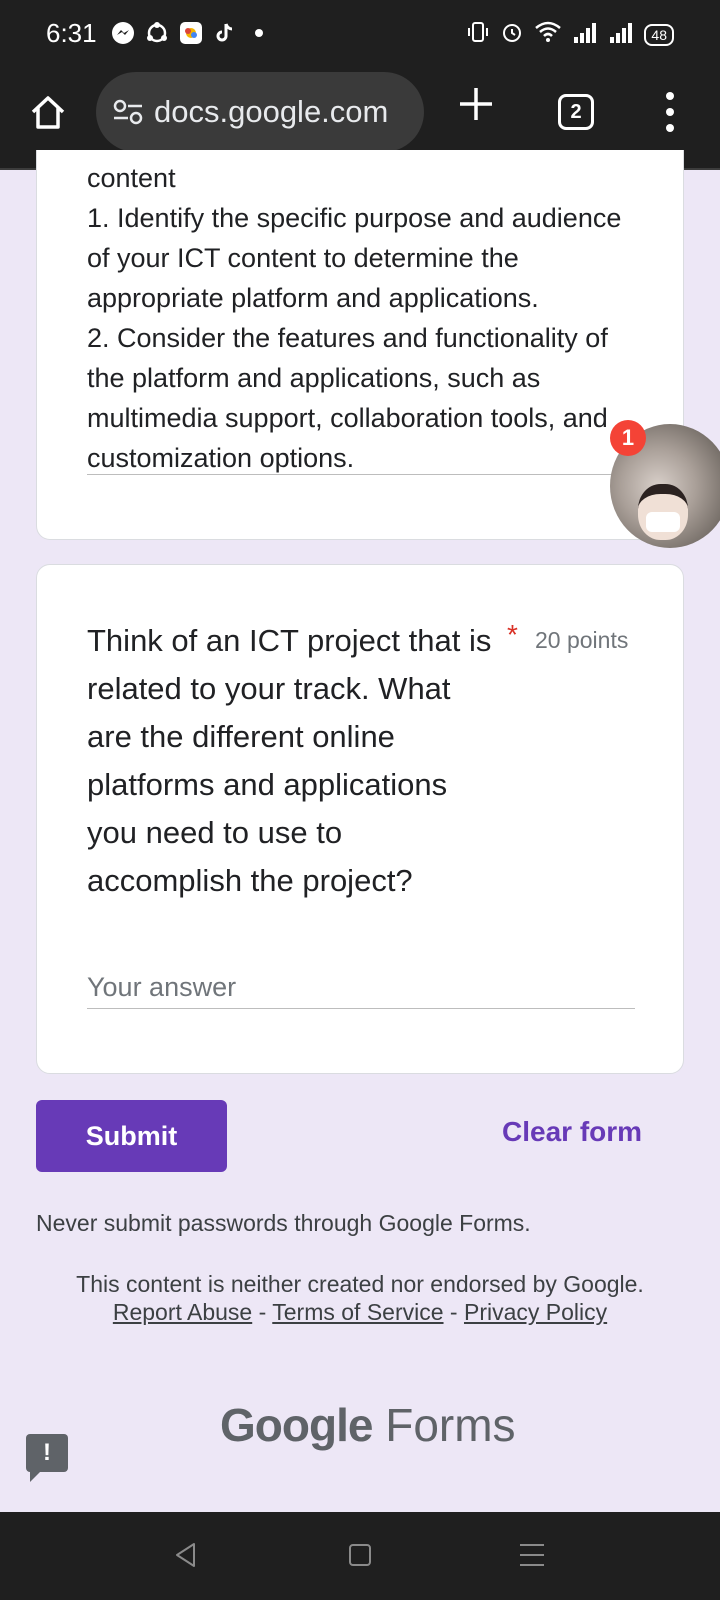 This screenshot has height=1600, width=720. Describe the element at coordinates (659, 34) in the screenshot. I see `battery-indicator: 48` at that location.